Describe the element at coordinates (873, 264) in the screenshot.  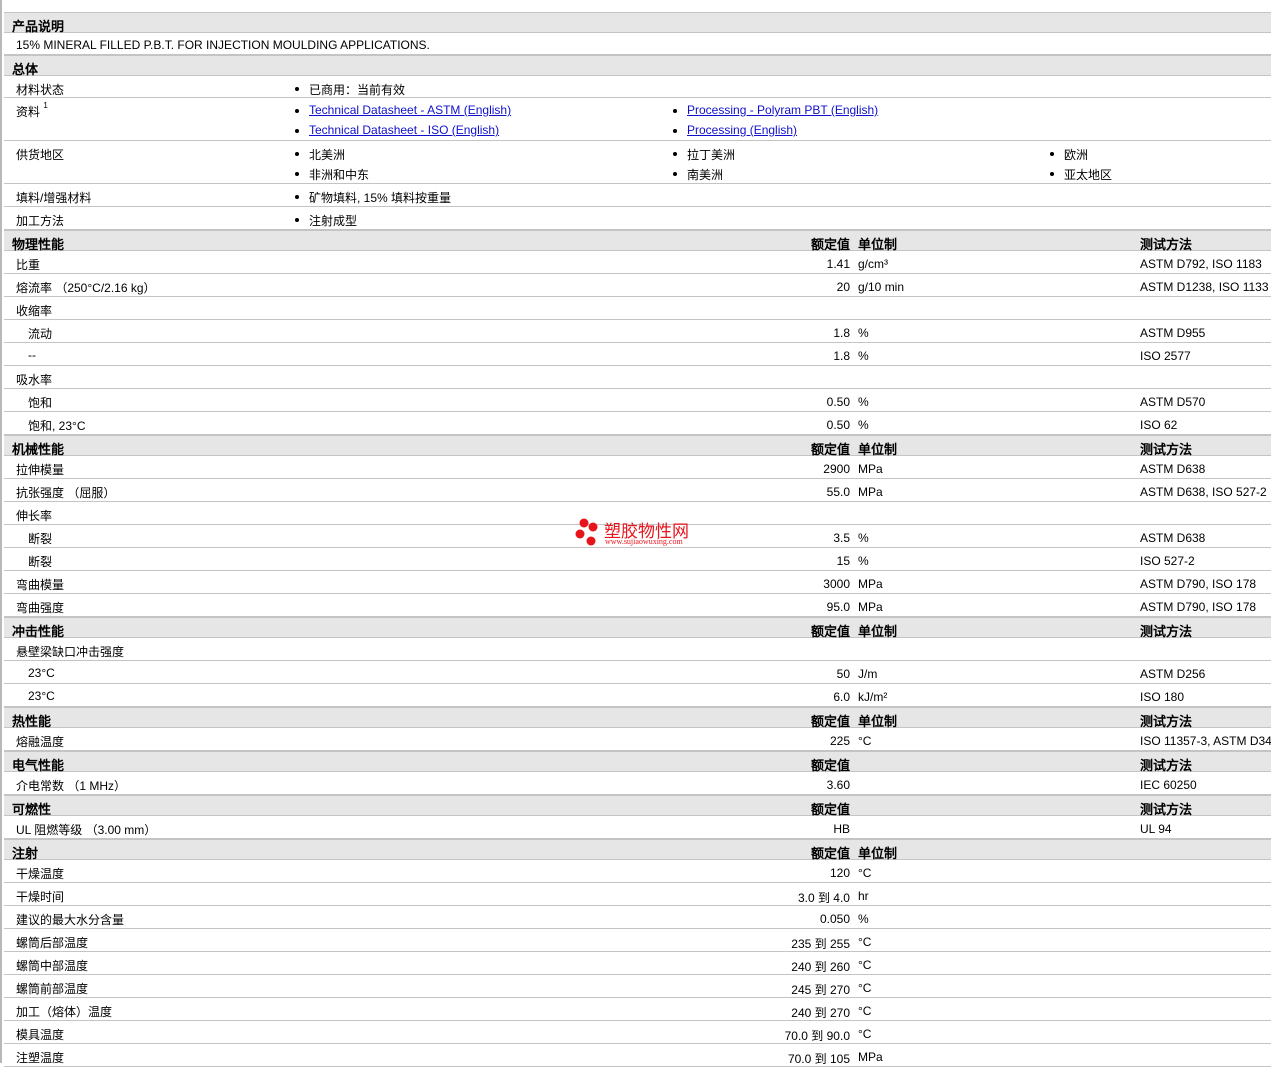
I see `property-unit: g/cm³` at that location.